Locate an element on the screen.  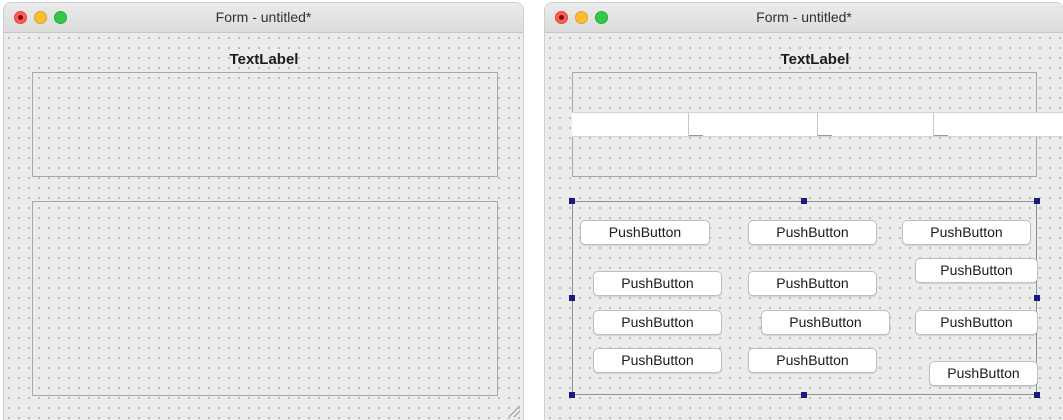
resize-handle-top-right is located at coordinates (1037, 201).